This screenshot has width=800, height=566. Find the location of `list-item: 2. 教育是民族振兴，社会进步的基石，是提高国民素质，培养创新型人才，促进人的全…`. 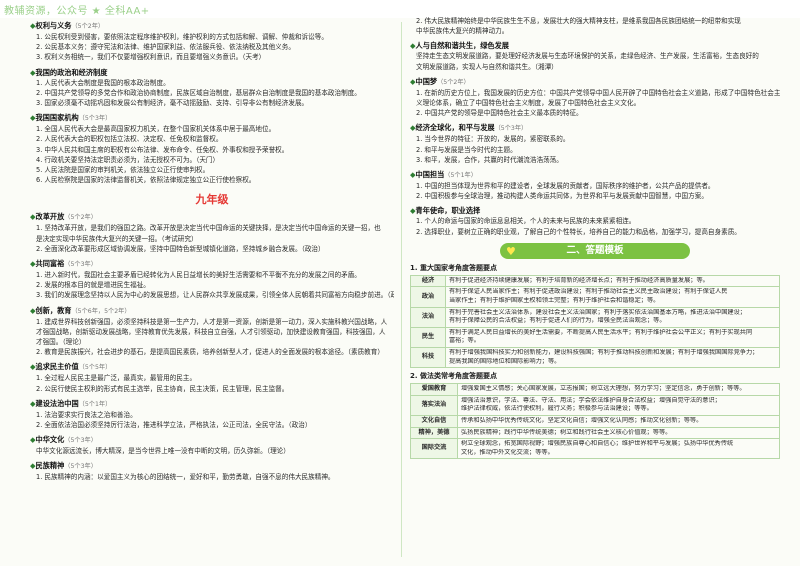

list-item: 2. 教育是民族振兴，社会进步的基石，是提高国民素质，培养创新型人才，促进人的全… is located at coordinates (210, 352).